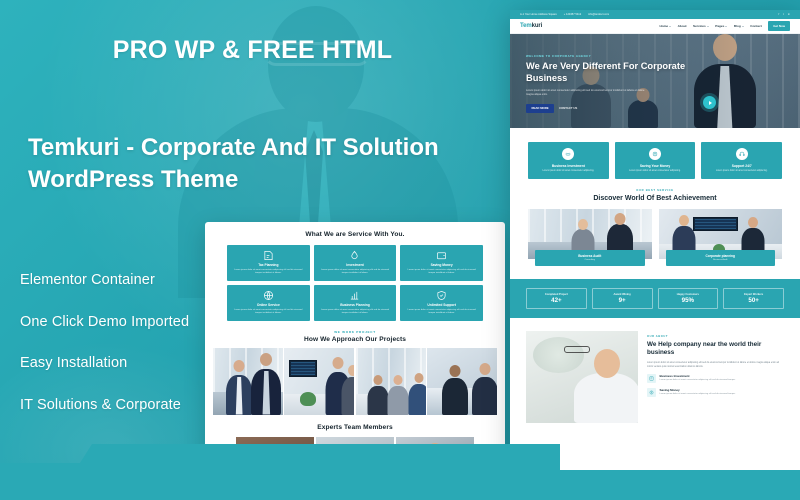  I want to click on counter-label: Completed Project, so click(556, 294).